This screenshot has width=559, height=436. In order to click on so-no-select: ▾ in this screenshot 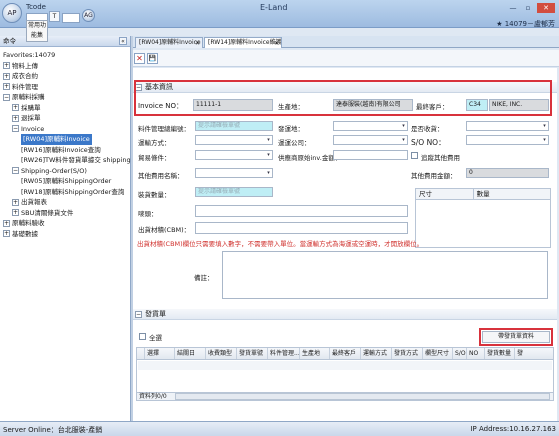, I will do `click(507, 140)`.